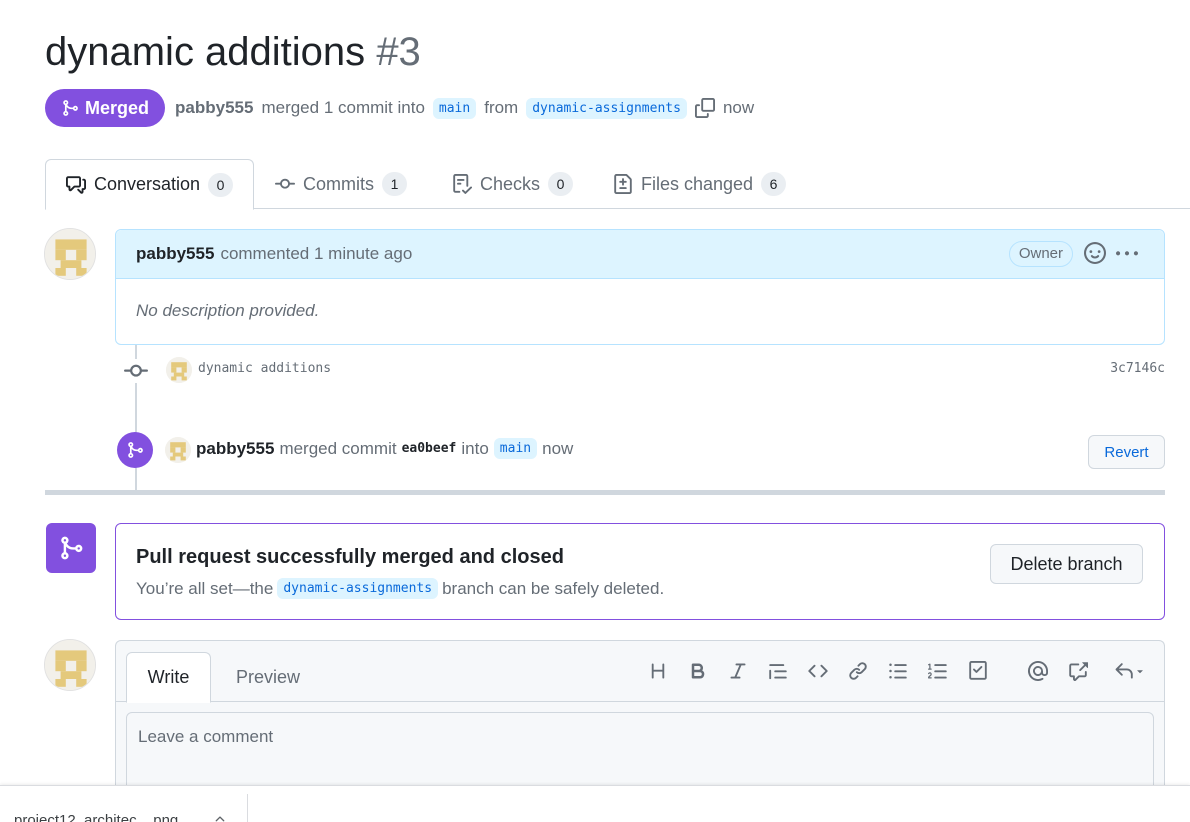  What do you see at coordinates (623, 184) in the screenshot?
I see `file-diff-icon` at bounding box center [623, 184].